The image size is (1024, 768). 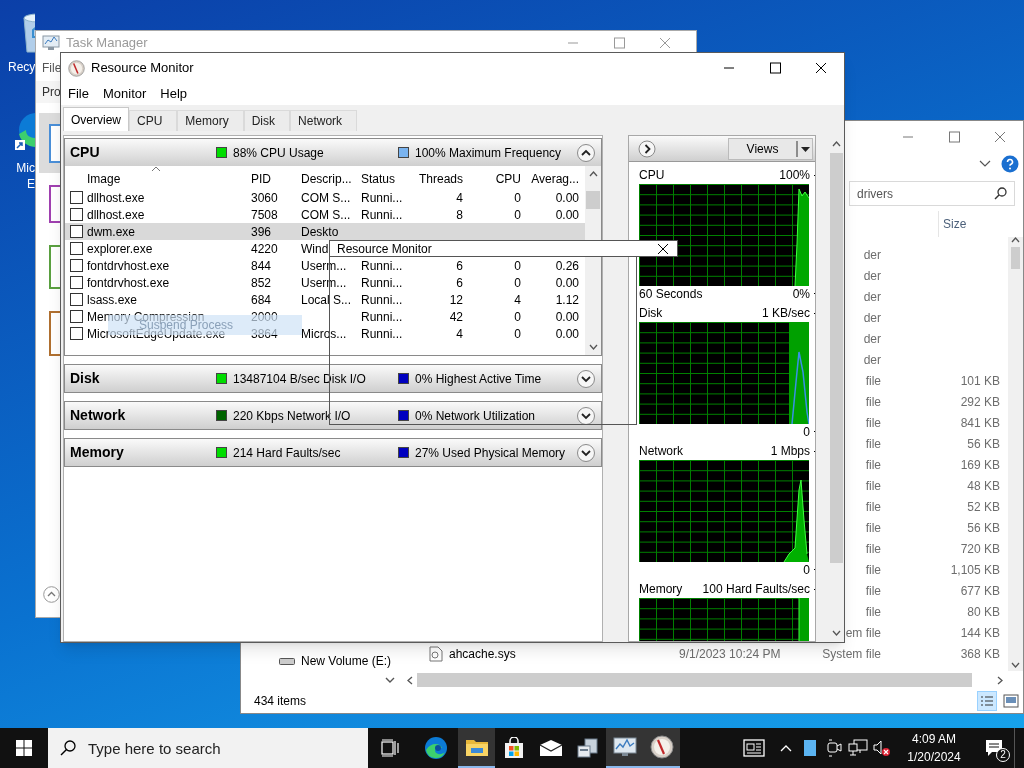 I want to click on section-header: Memory 214 Hard Faults/sec 27% Used Physical Memory, so click(x=333, y=452).